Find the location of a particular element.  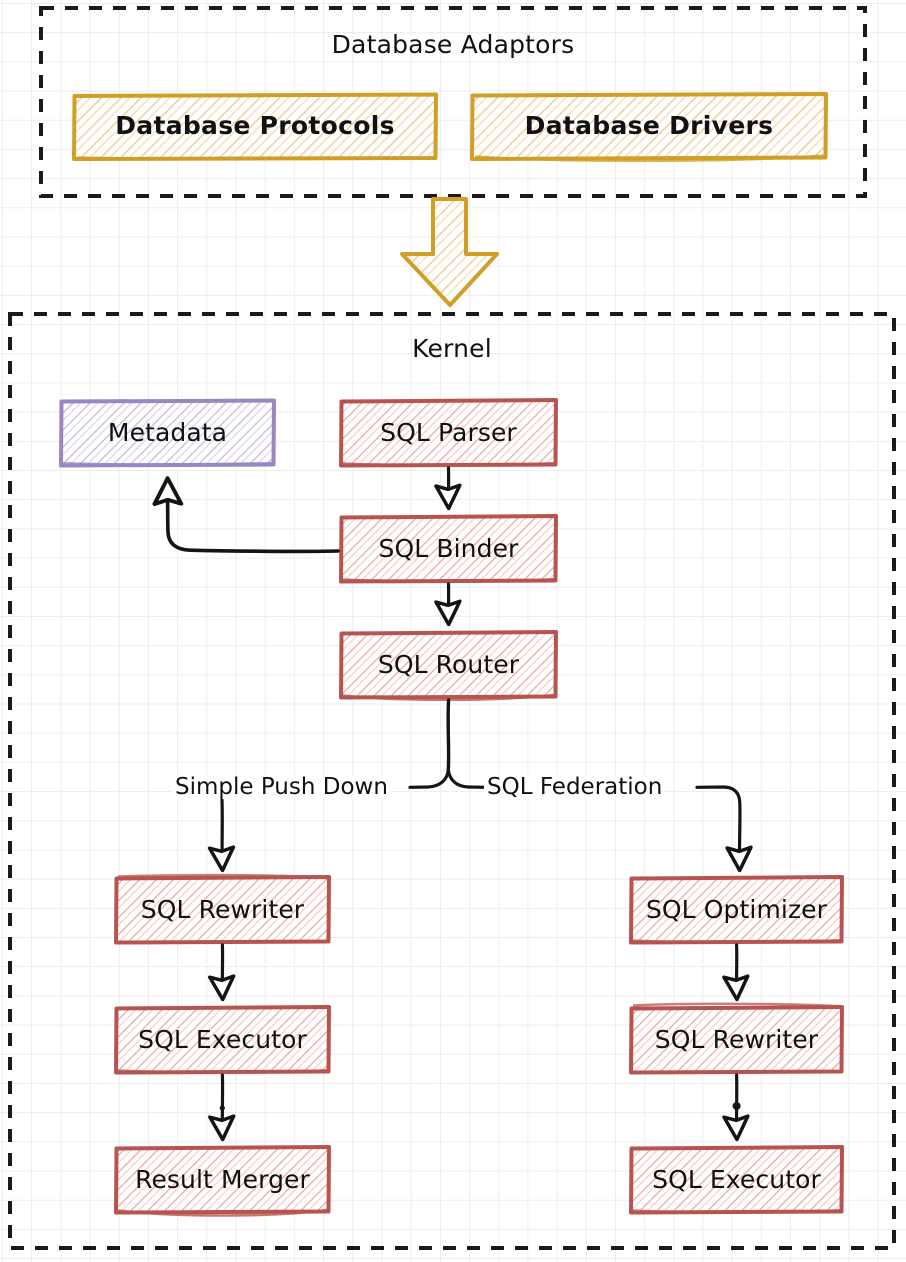

node-label-sql-rewriter-left: SQL Rewriter is located at coordinates (222, 909).